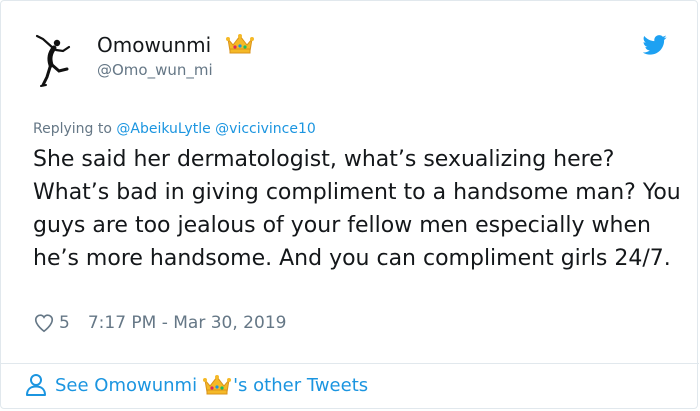 The image size is (700, 411). I want to click on dancer-silhouette-icon, so click(53, 60).